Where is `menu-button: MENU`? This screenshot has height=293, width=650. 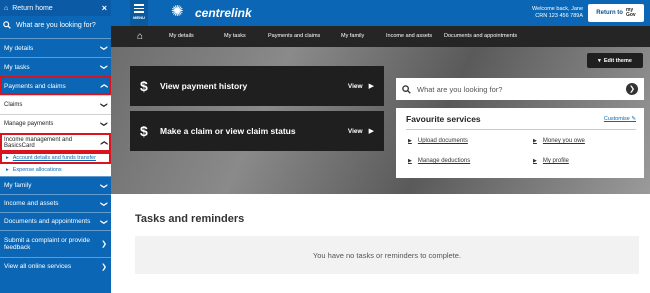
menu-button: MENU is located at coordinates (139, 13).